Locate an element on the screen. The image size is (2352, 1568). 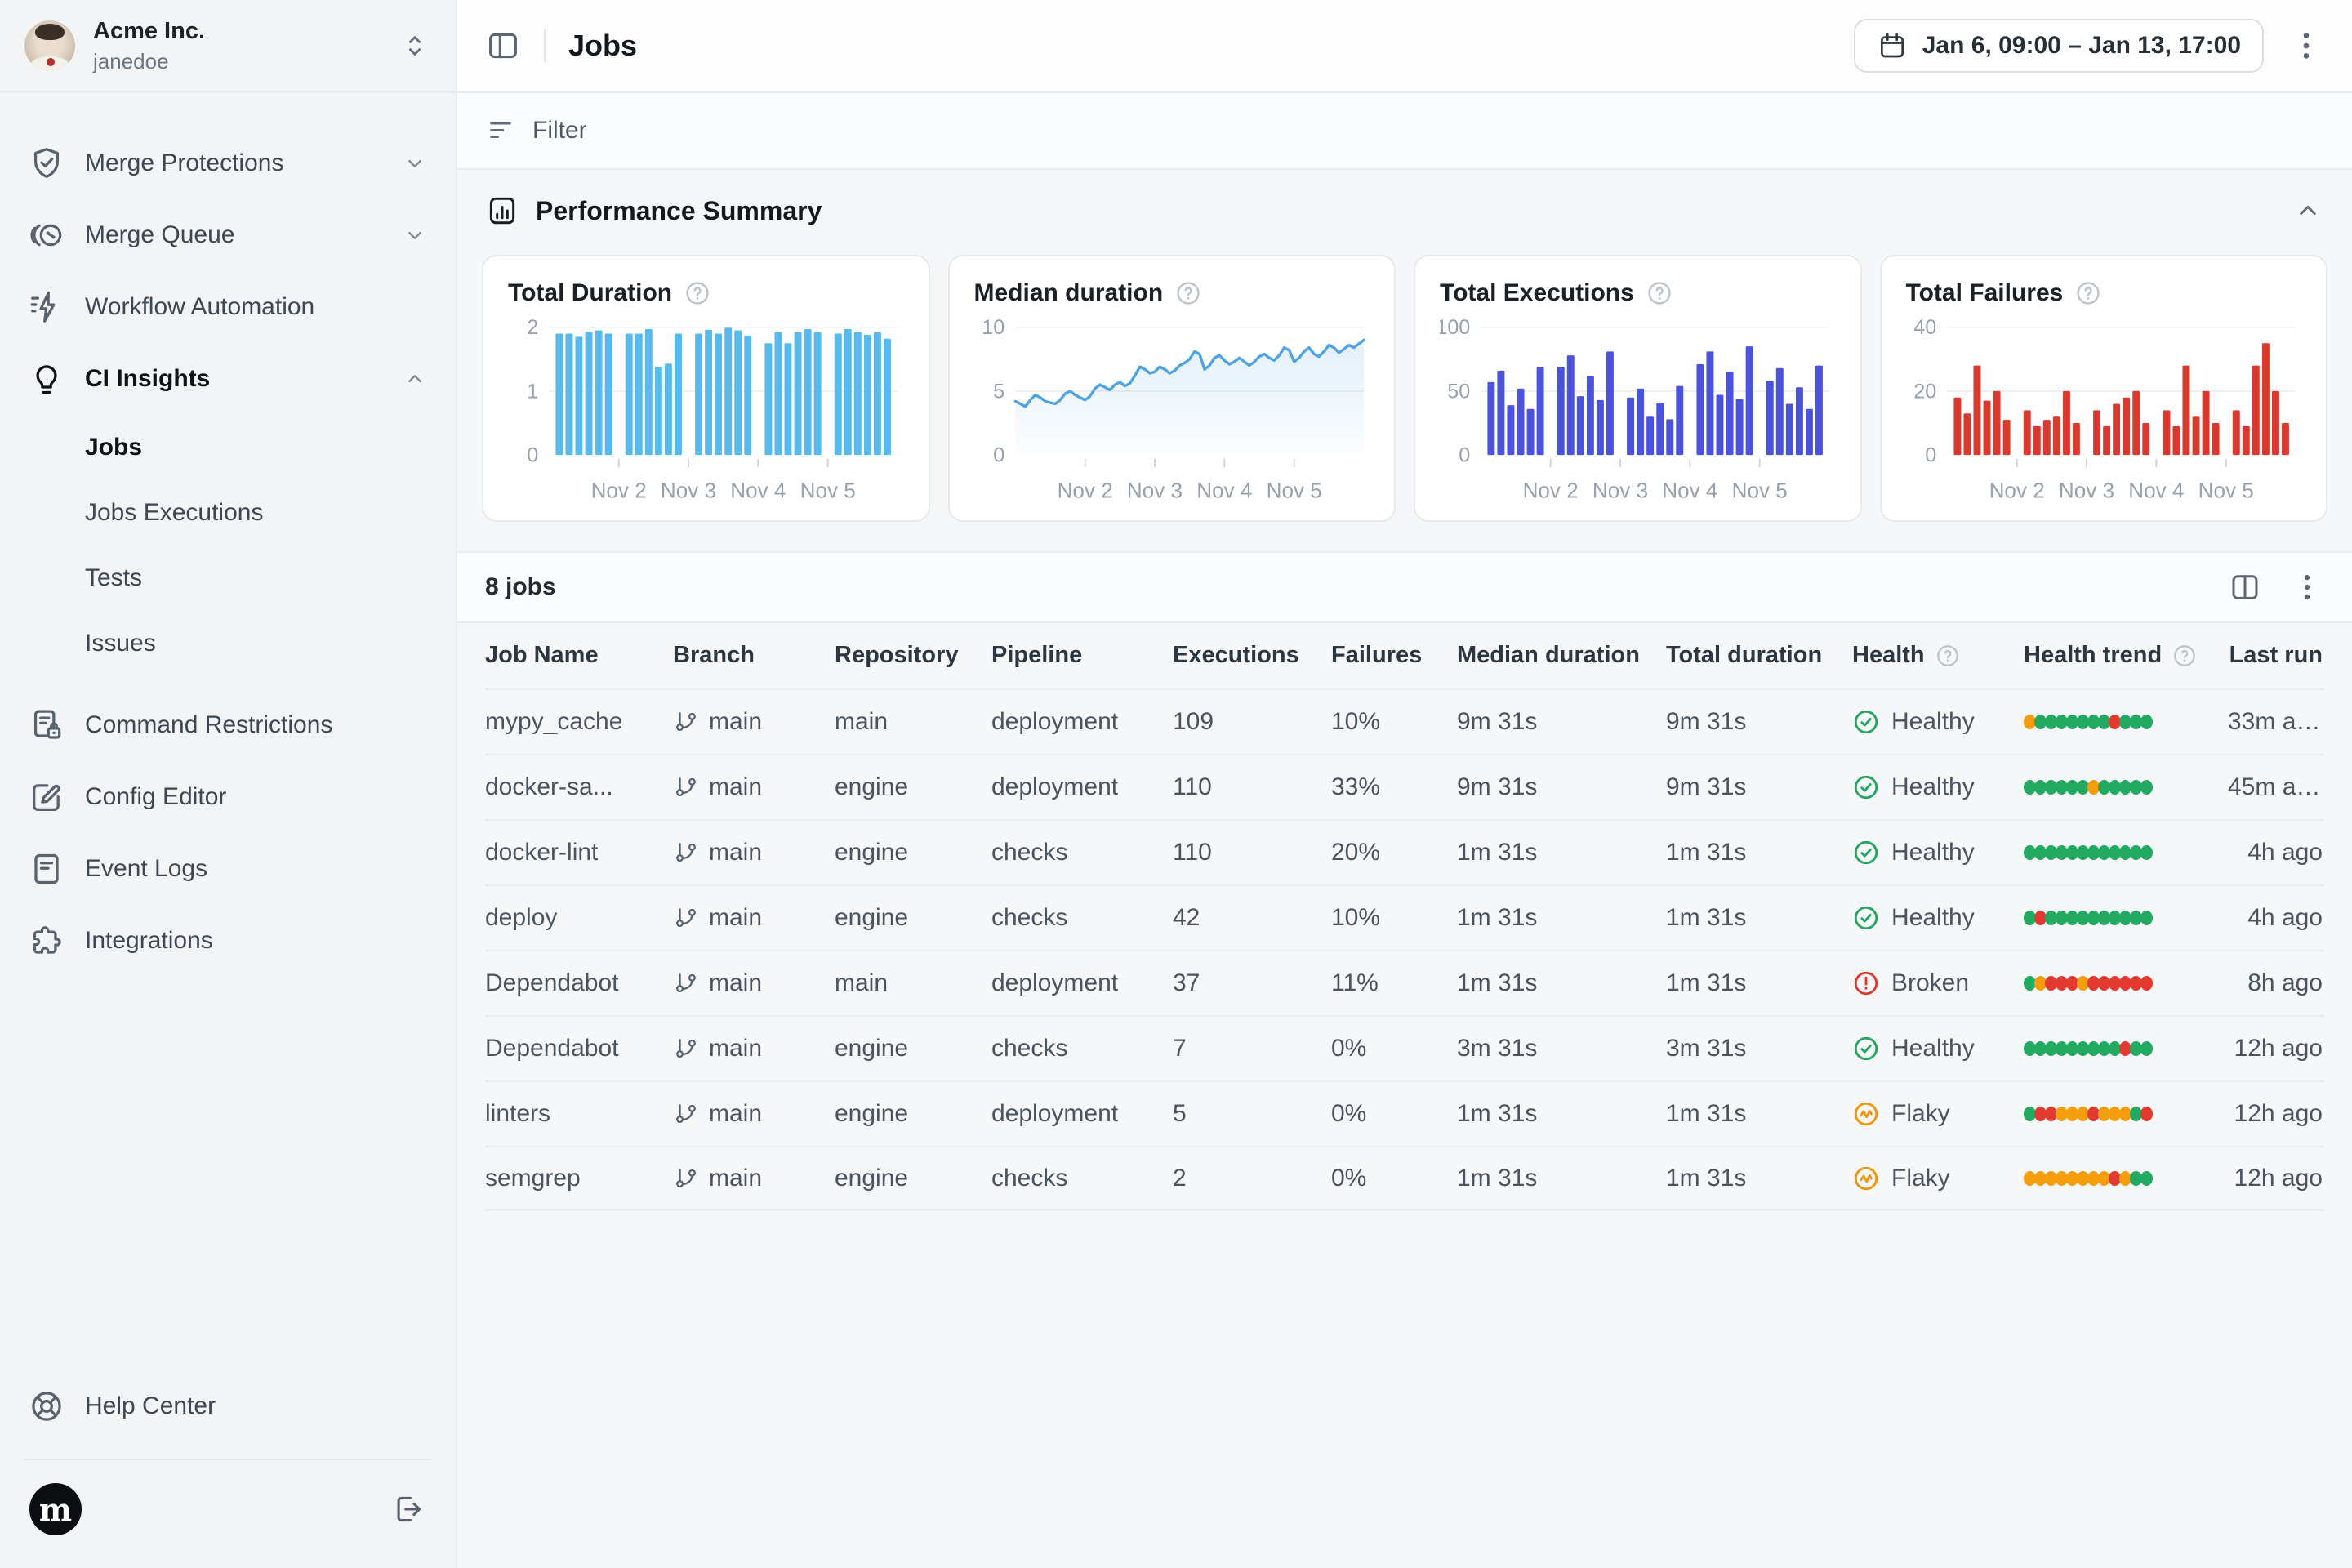
topbar: Jobs Jan 6, 09:00 – Jan 13, 17:00 is located at coordinates (1404, 46).